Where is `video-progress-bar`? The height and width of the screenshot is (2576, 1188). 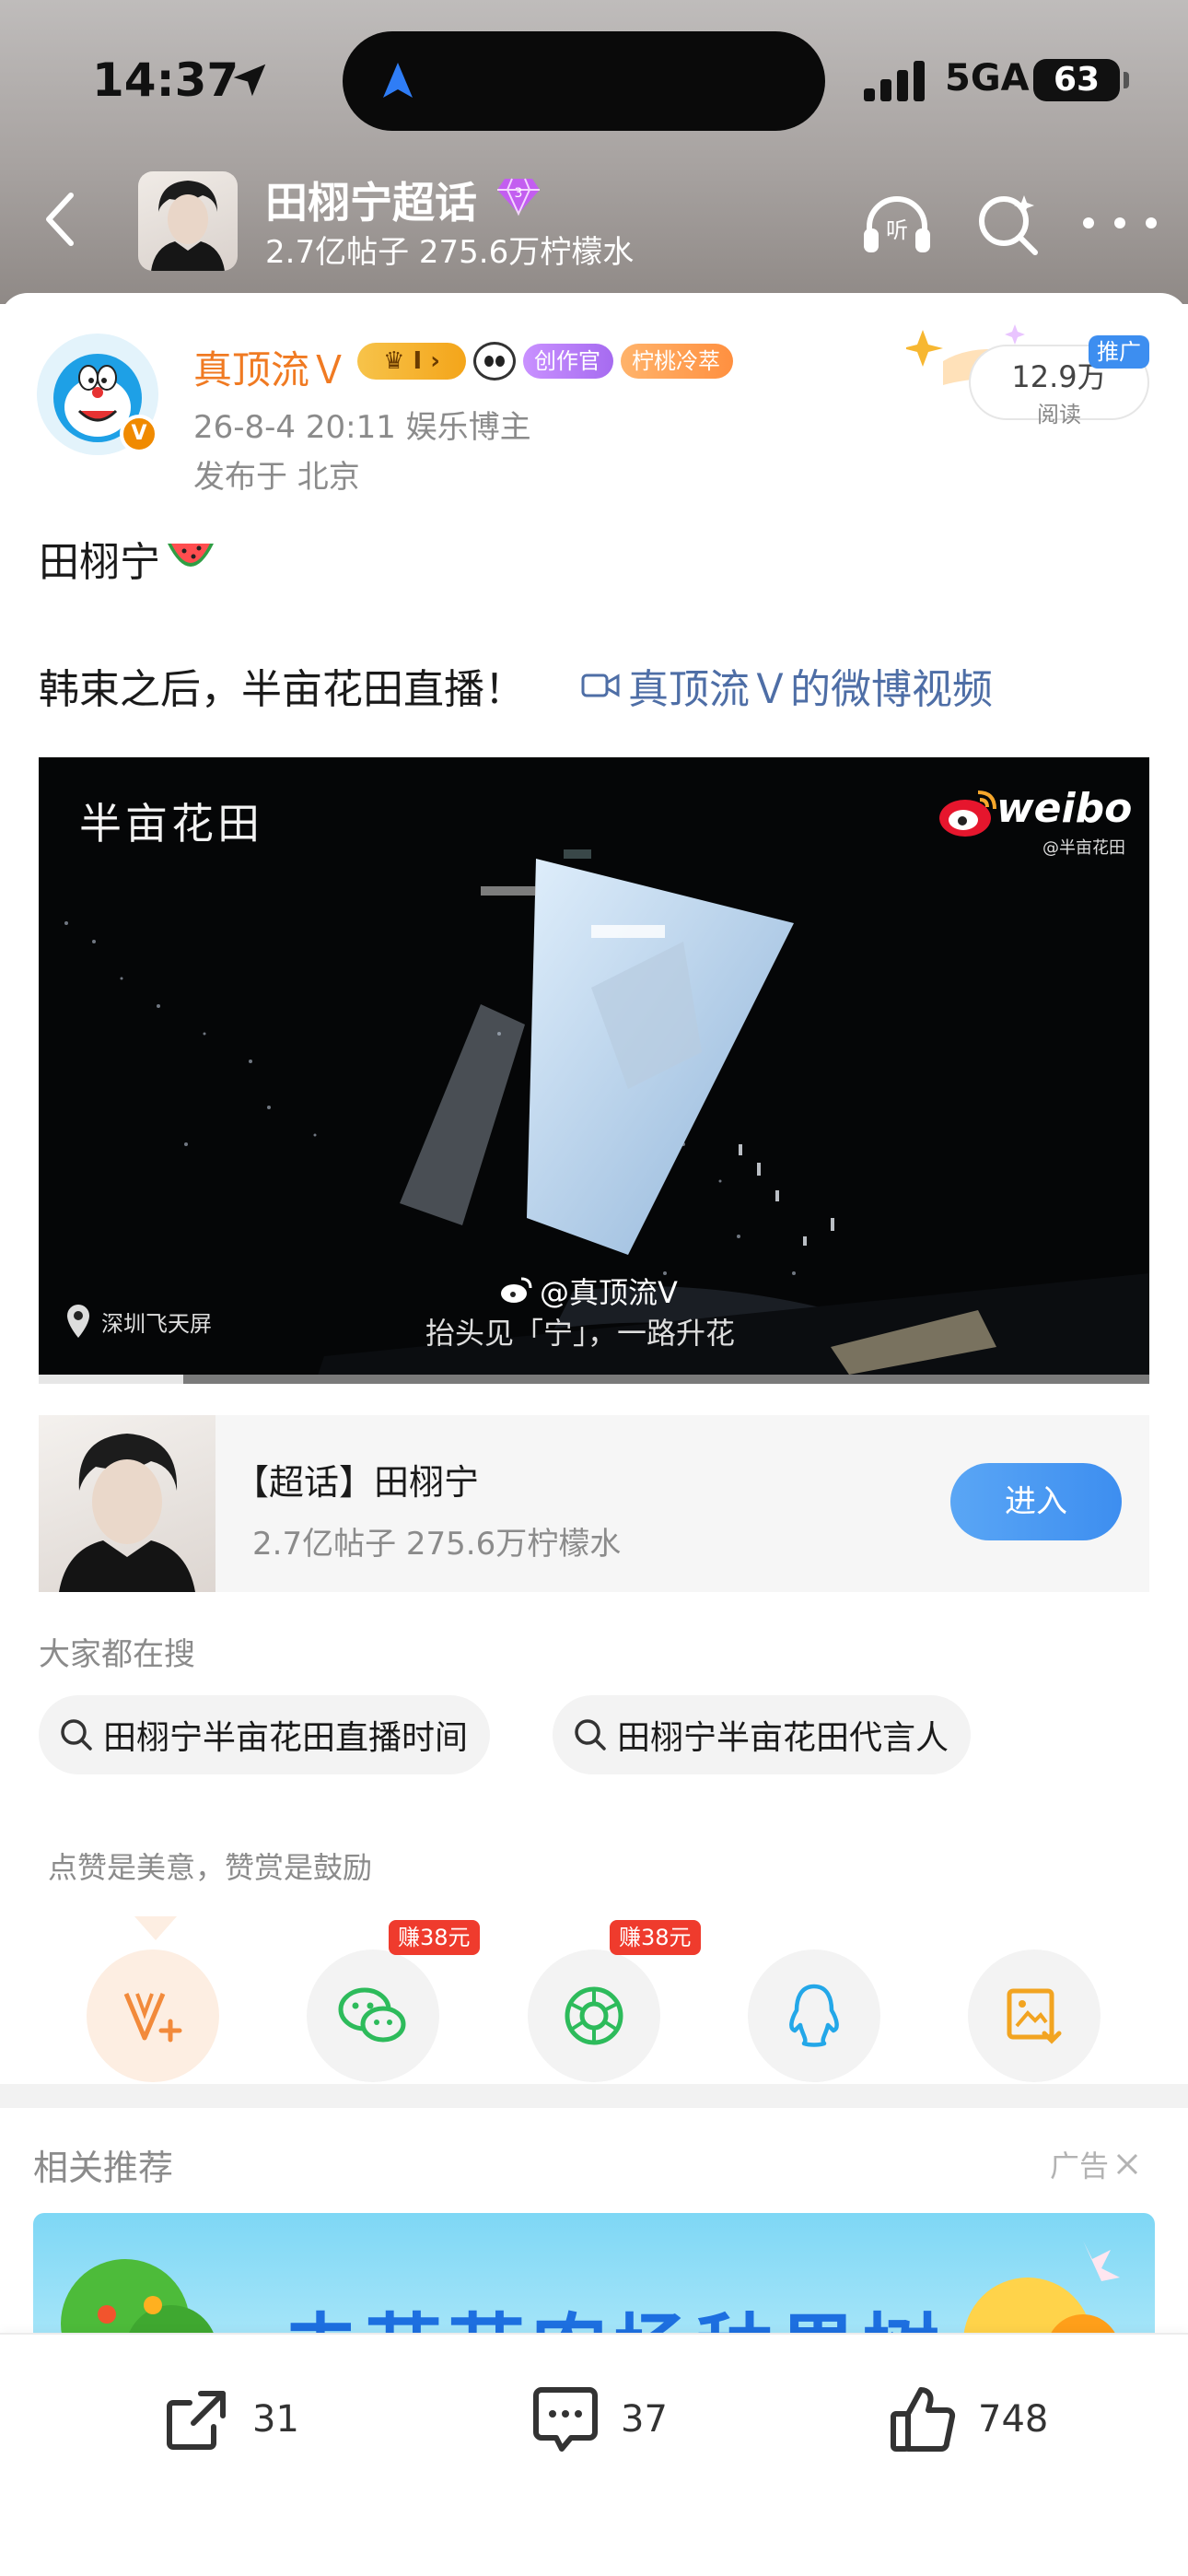
video-progress-bar is located at coordinates (594, 1379).